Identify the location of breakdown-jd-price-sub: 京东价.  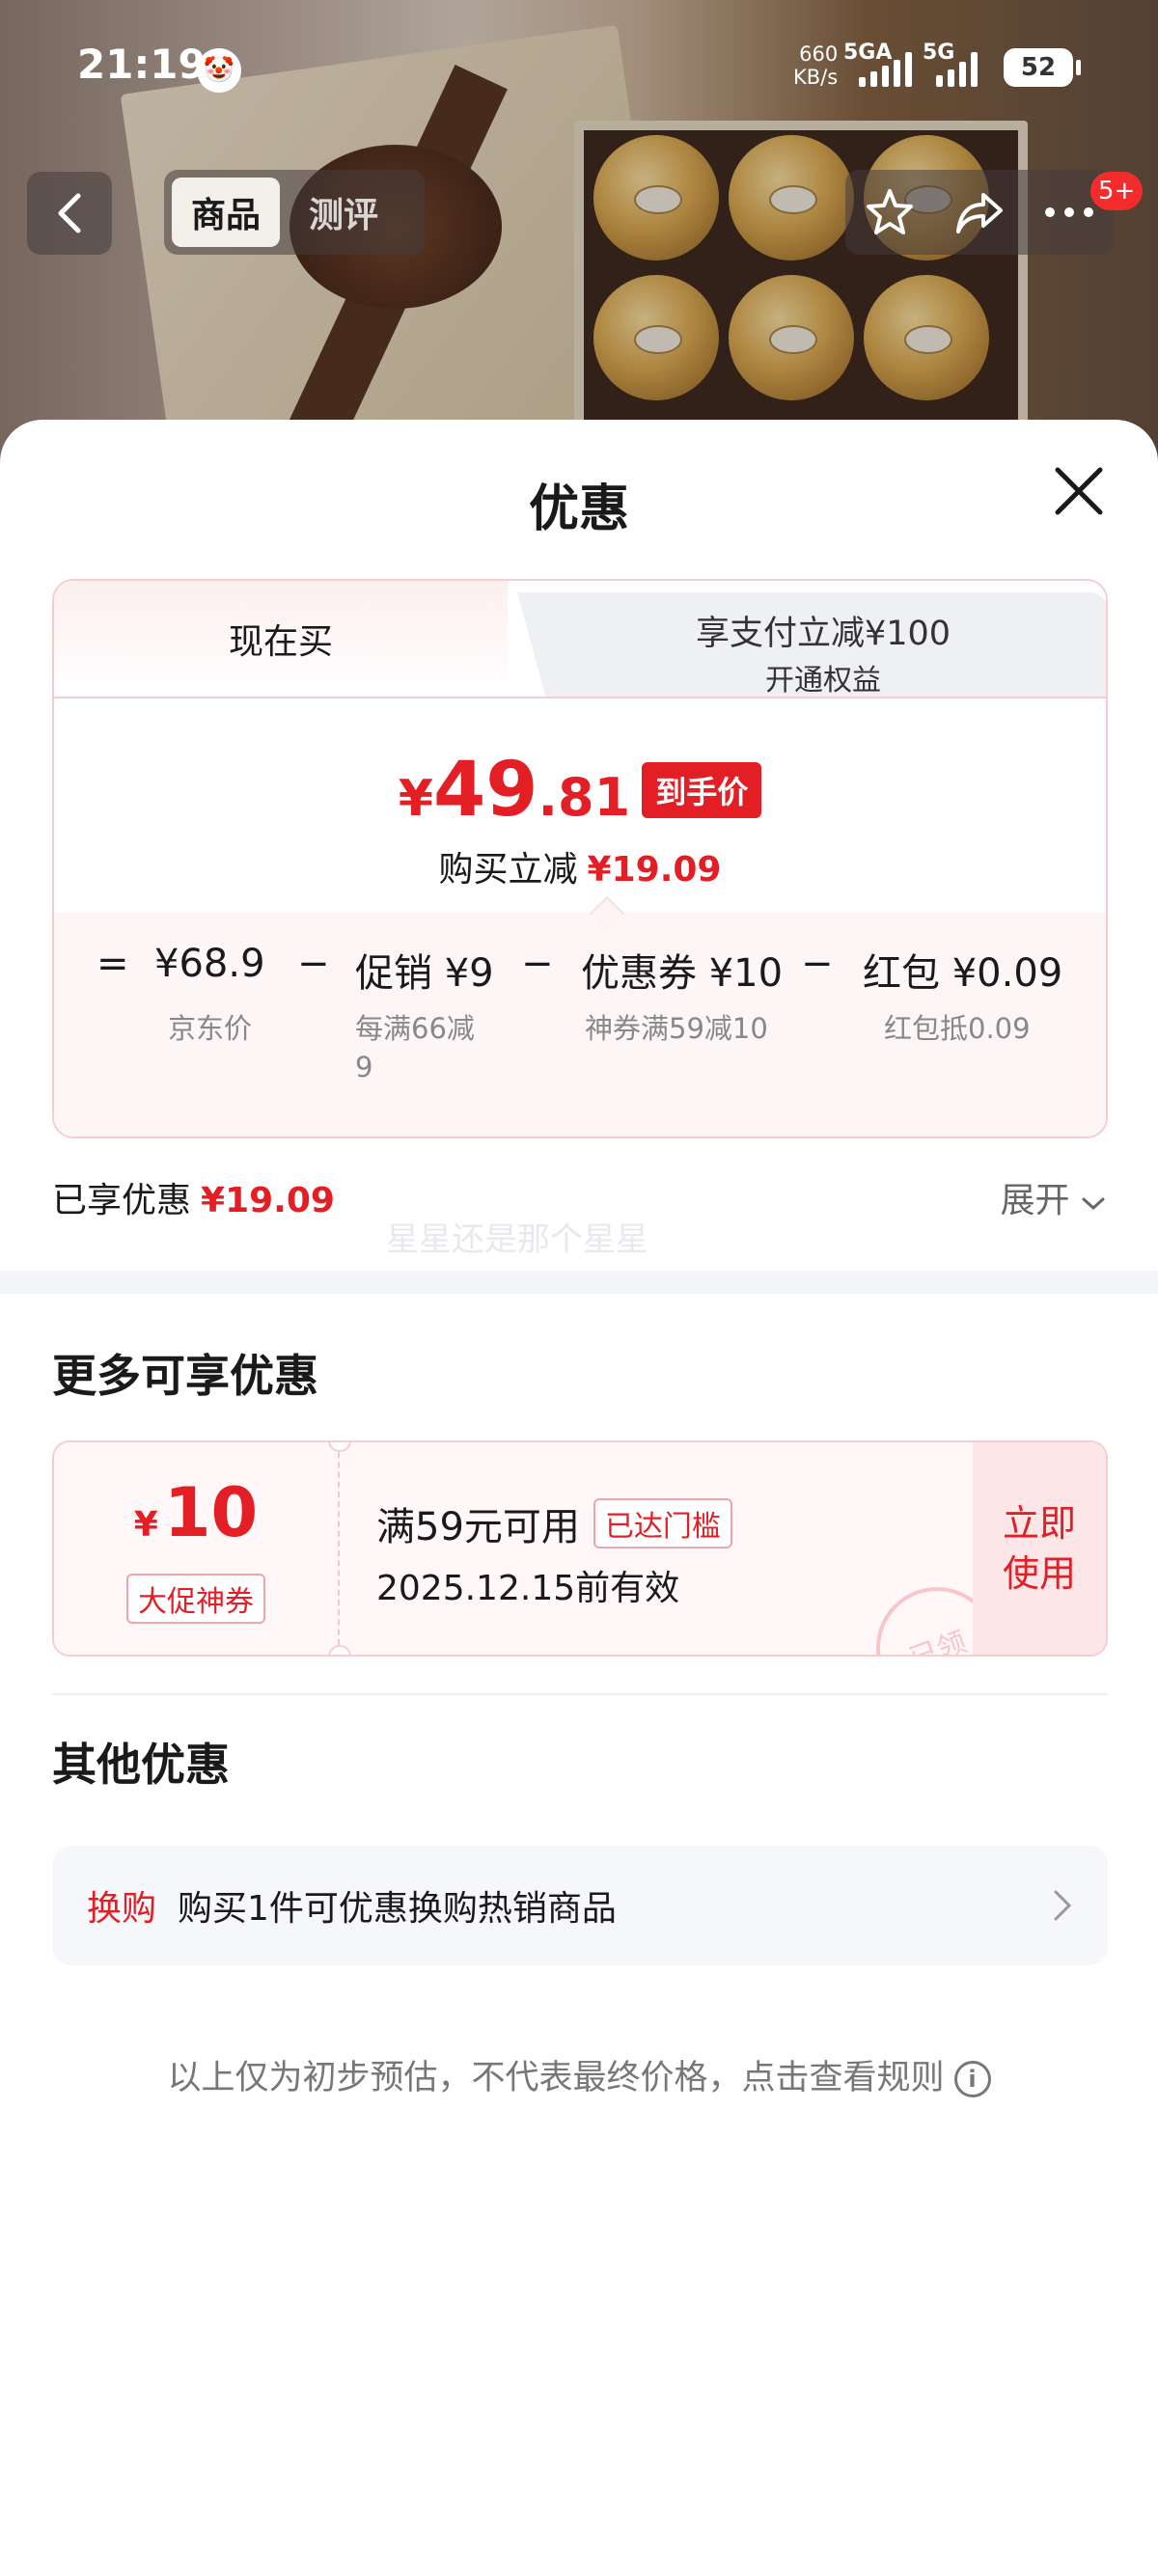
(210, 1028).